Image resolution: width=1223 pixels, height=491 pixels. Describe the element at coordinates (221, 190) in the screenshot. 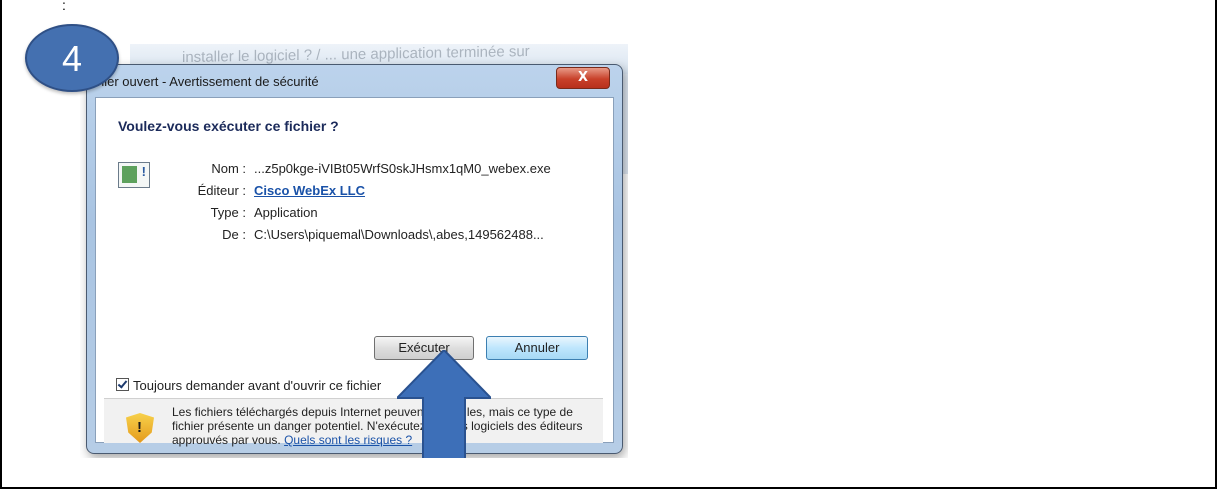

I see `field-label: Éditeur :` at that location.